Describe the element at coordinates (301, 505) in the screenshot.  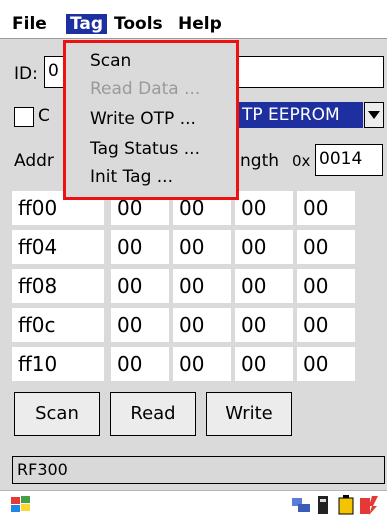
I see `network-icon` at that location.